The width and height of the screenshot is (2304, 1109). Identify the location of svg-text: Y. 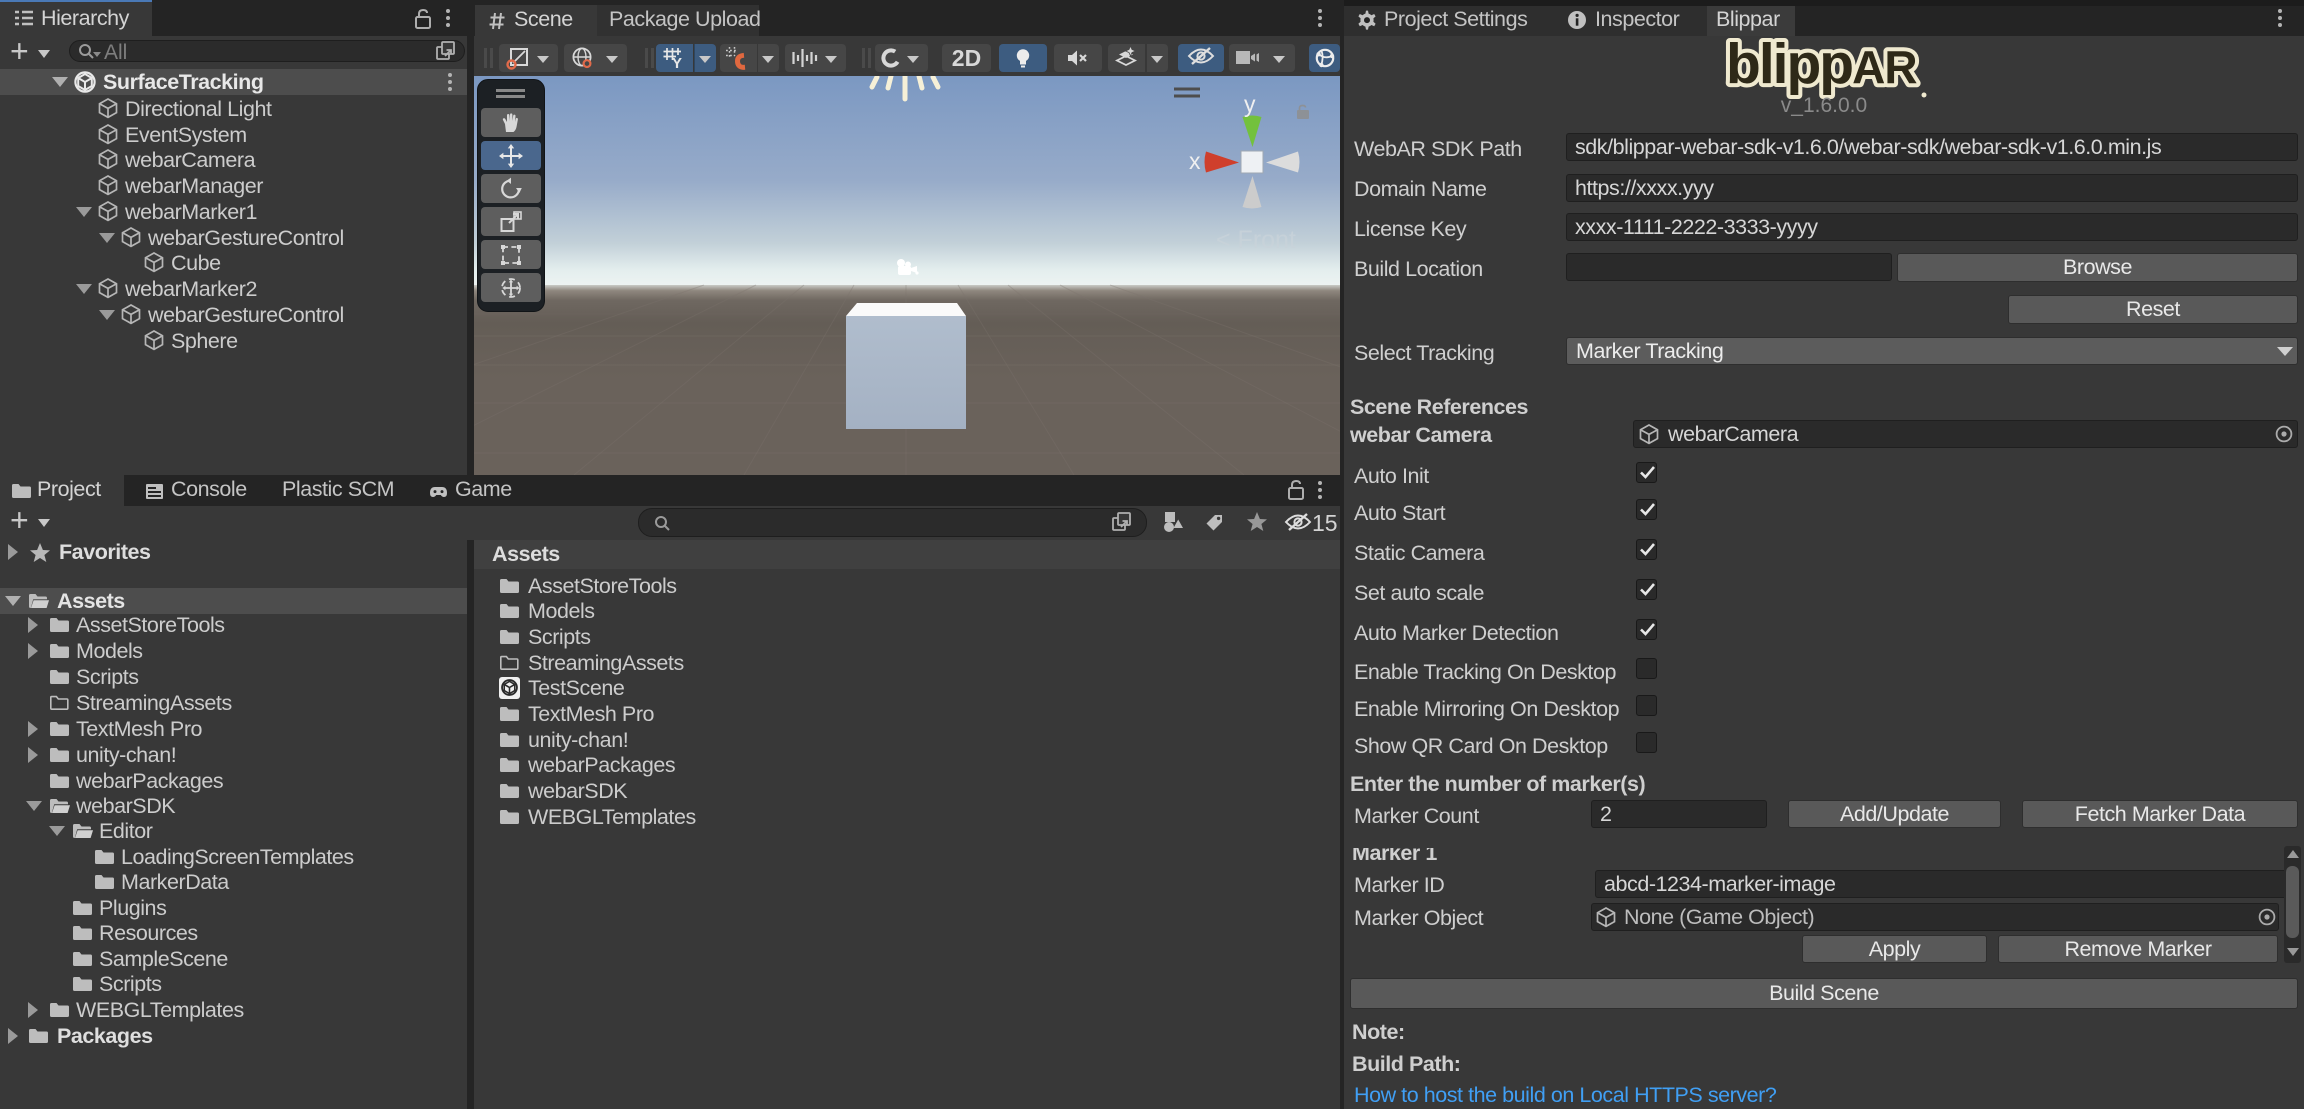
(677, 63).